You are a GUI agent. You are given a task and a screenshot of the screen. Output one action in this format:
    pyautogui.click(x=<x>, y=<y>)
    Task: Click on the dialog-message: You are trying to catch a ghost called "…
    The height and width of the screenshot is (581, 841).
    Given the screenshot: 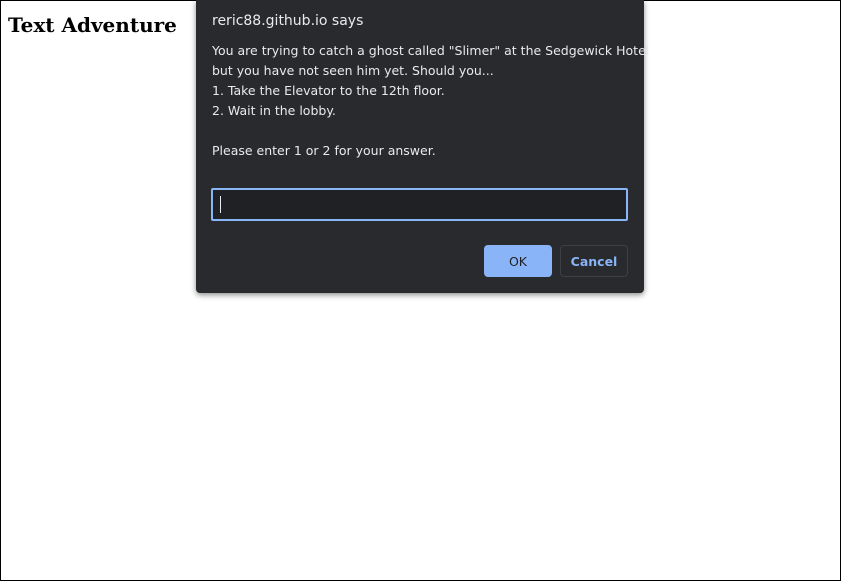 What is the action you would take?
    pyautogui.click(x=431, y=101)
    